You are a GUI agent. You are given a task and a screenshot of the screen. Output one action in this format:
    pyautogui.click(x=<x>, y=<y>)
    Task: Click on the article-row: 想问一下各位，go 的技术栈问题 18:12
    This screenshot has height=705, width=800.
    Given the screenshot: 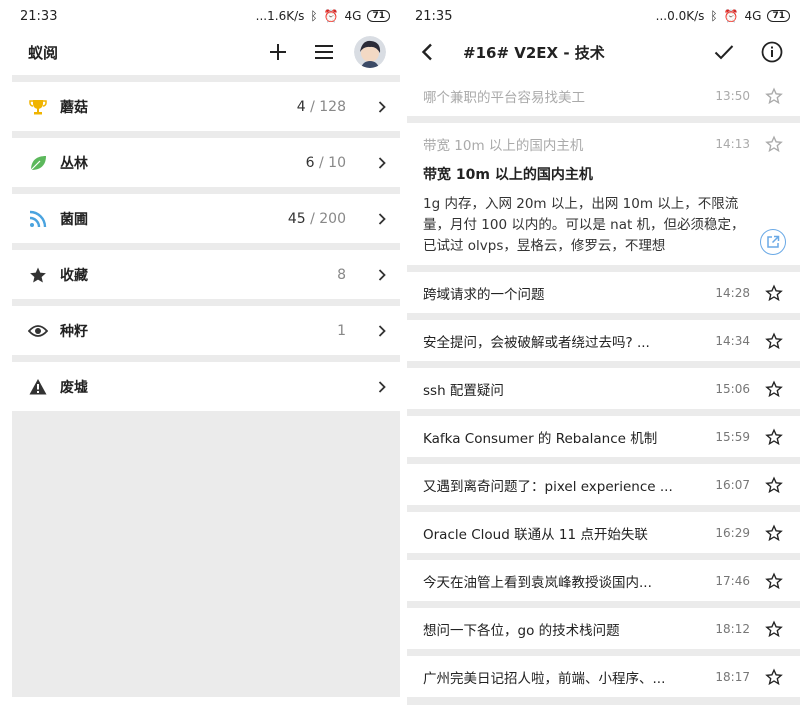 What is the action you would take?
    pyautogui.click(x=603, y=628)
    